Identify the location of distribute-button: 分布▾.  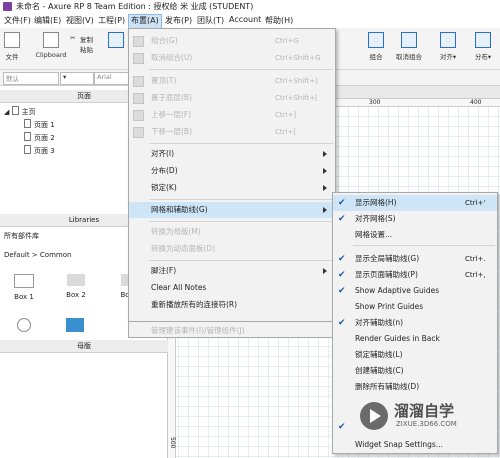
(483, 46).